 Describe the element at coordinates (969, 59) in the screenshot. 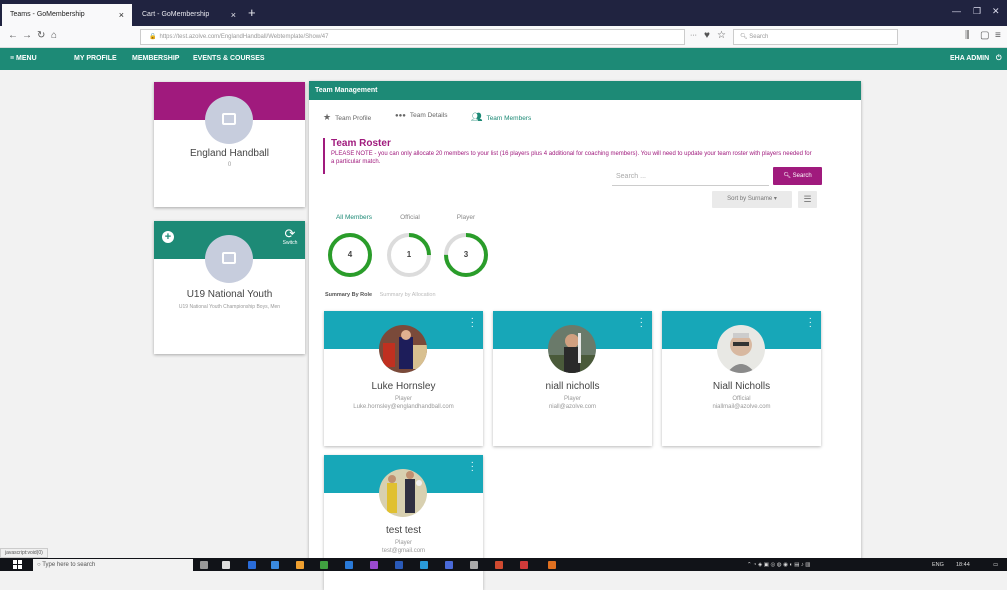

I see `user-name: EHA ADMIN` at that location.